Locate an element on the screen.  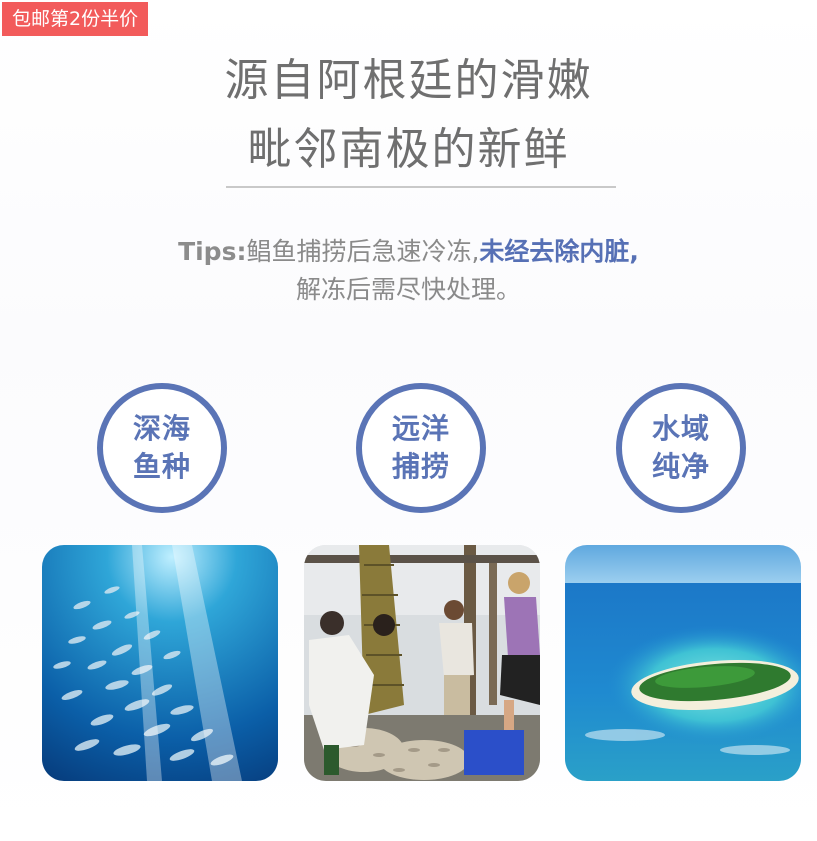
tips-label: Tips: is located at coordinates (212, 251).